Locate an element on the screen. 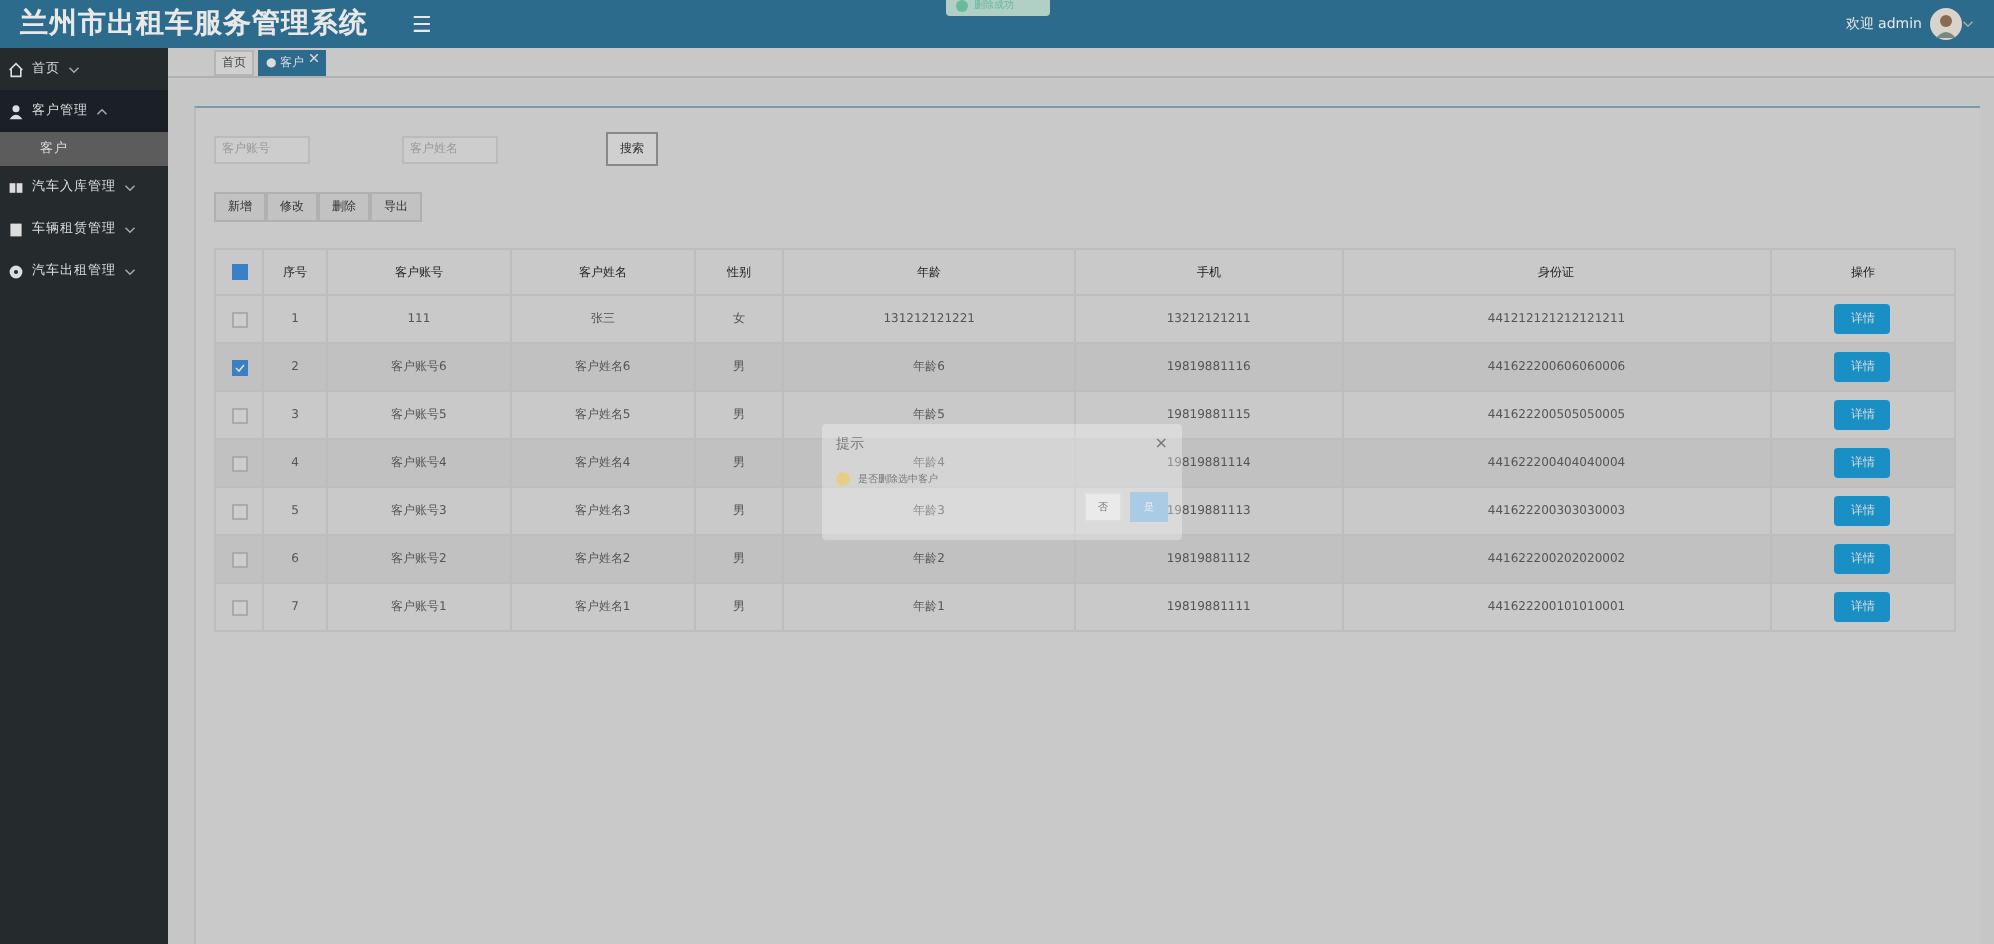  warning-icon is located at coordinates (843, 479).